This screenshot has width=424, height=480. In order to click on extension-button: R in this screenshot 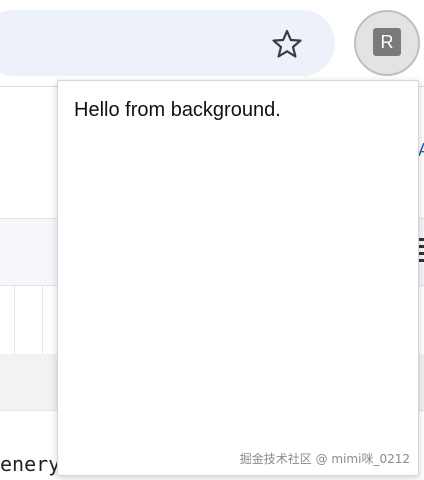, I will do `click(387, 43)`.